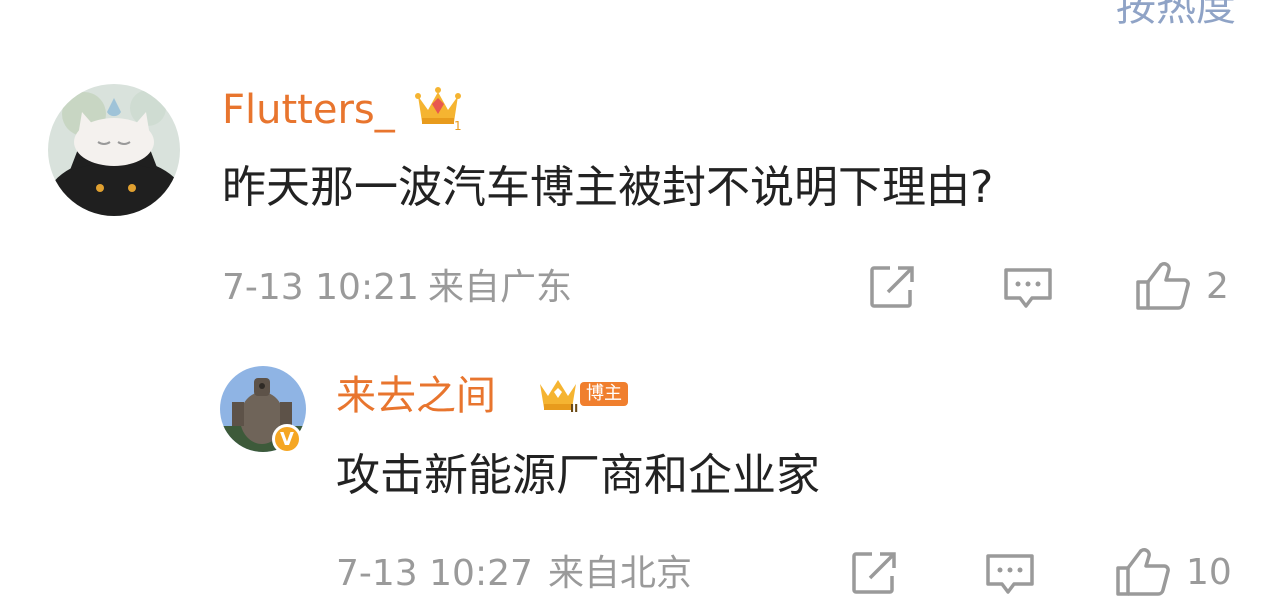 Image resolution: width=1280 pixels, height=611 pixels. I want to click on like-button: 2, so click(1181, 286).